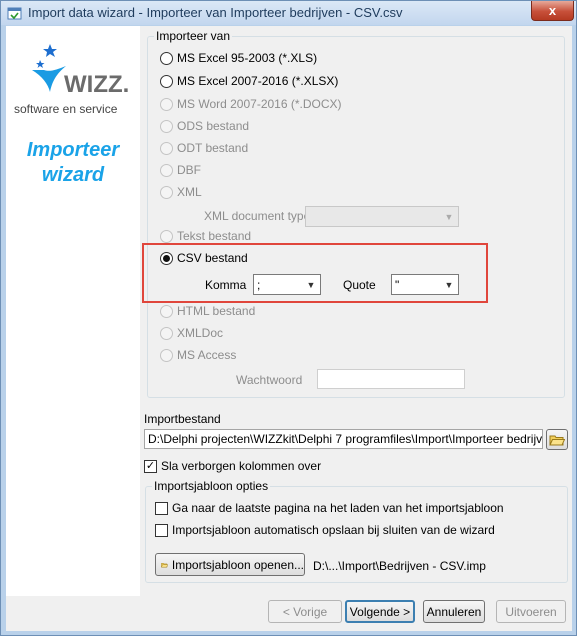 The height and width of the screenshot is (636, 577). What do you see at coordinates (259, 104) in the screenshot?
I see `radio-label: MS Word 2007-2016 (*.DOCX)` at bounding box center [259, 104].